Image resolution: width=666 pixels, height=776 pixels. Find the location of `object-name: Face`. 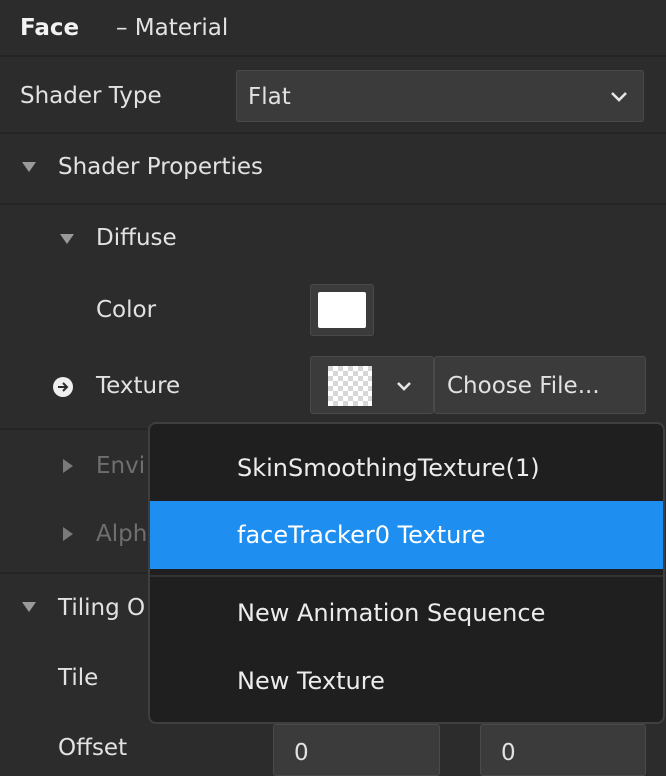

object-name: Face is located at coordinates (50, 28).